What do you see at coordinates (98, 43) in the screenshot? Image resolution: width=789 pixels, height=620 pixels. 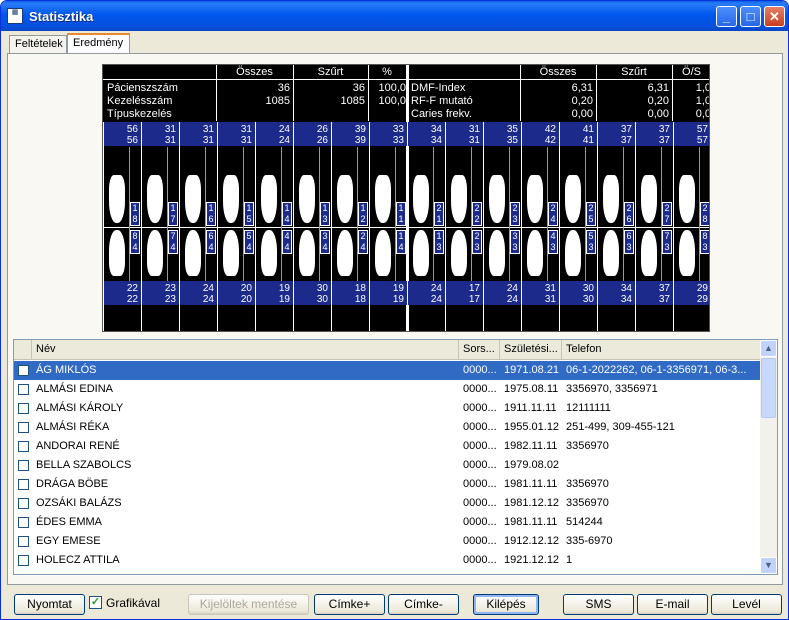 I see `tab-results: Eredmény` at bounding box center [98, 43].